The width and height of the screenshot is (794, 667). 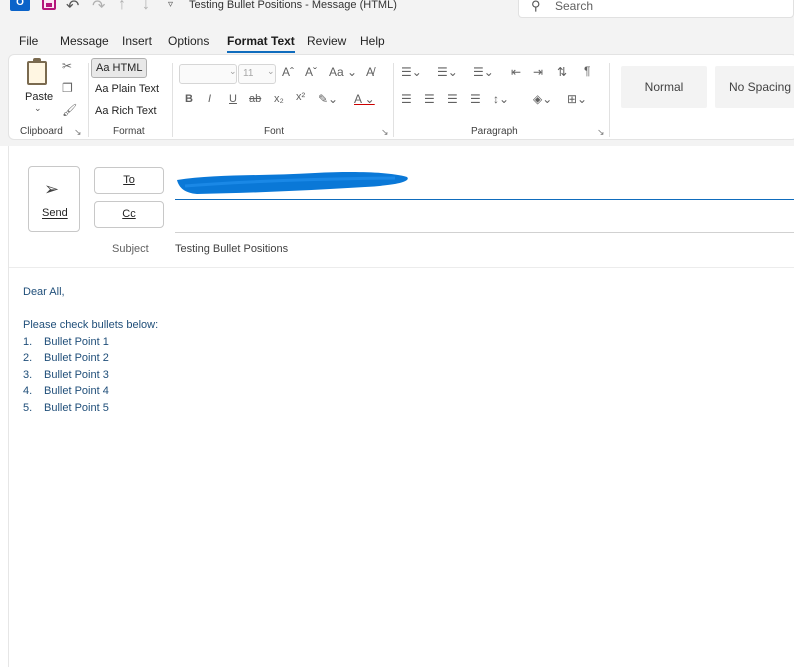 I want to click on change-case-icon: Aa ⌄, so click(x=343, y=72).